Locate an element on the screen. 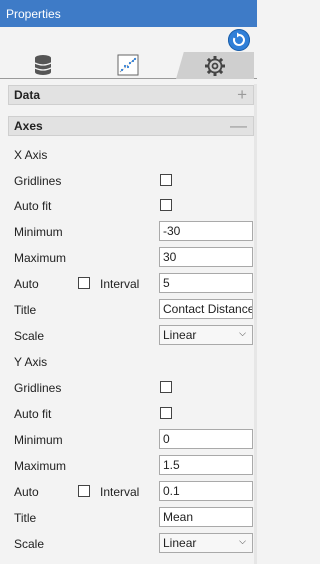 This screenshot has width=320, height=564. refresh-button is located at coordinates (239, 40).